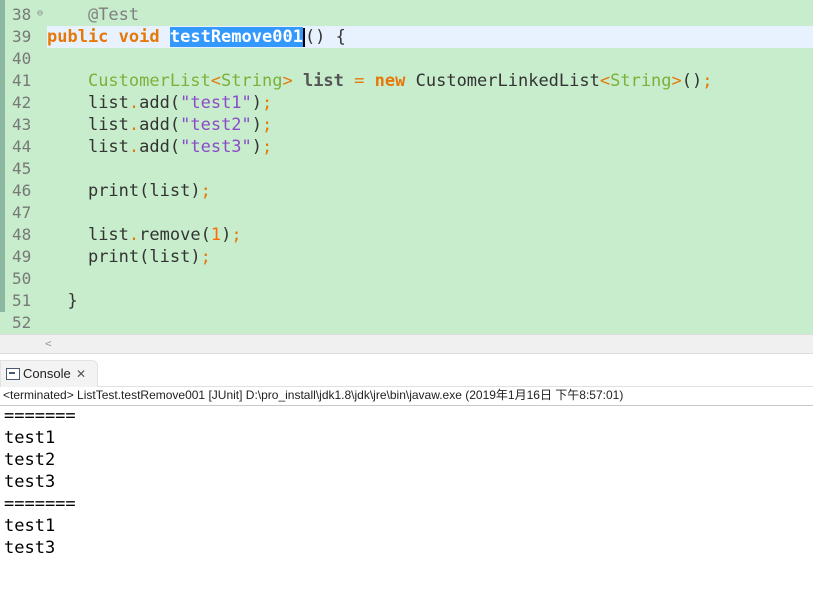 The height and width of the screenshot is (597, 813). Describe the element at coordinates (170, 235) in the screenshot. I see `method-call: remove` at that location.